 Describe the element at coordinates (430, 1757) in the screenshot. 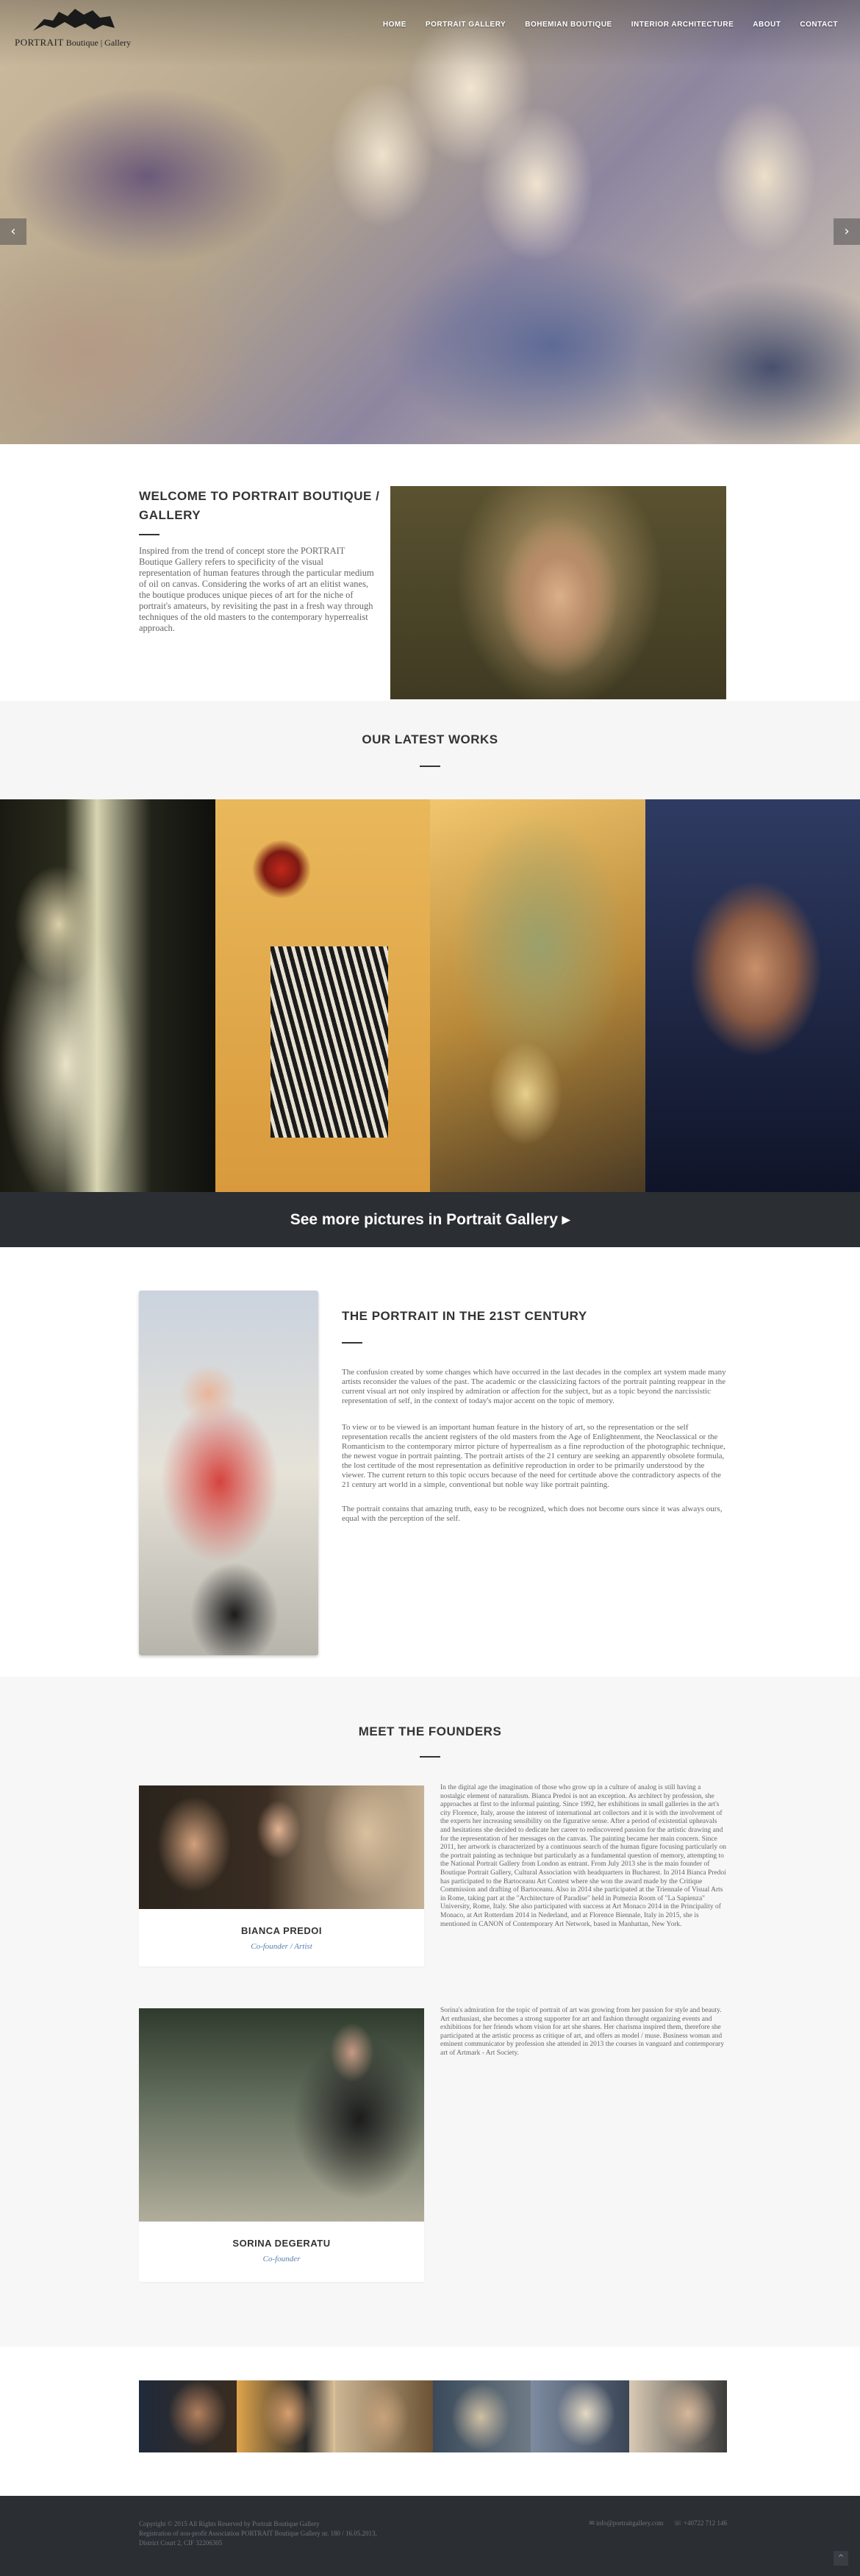

I see `founders-divider` at that location.